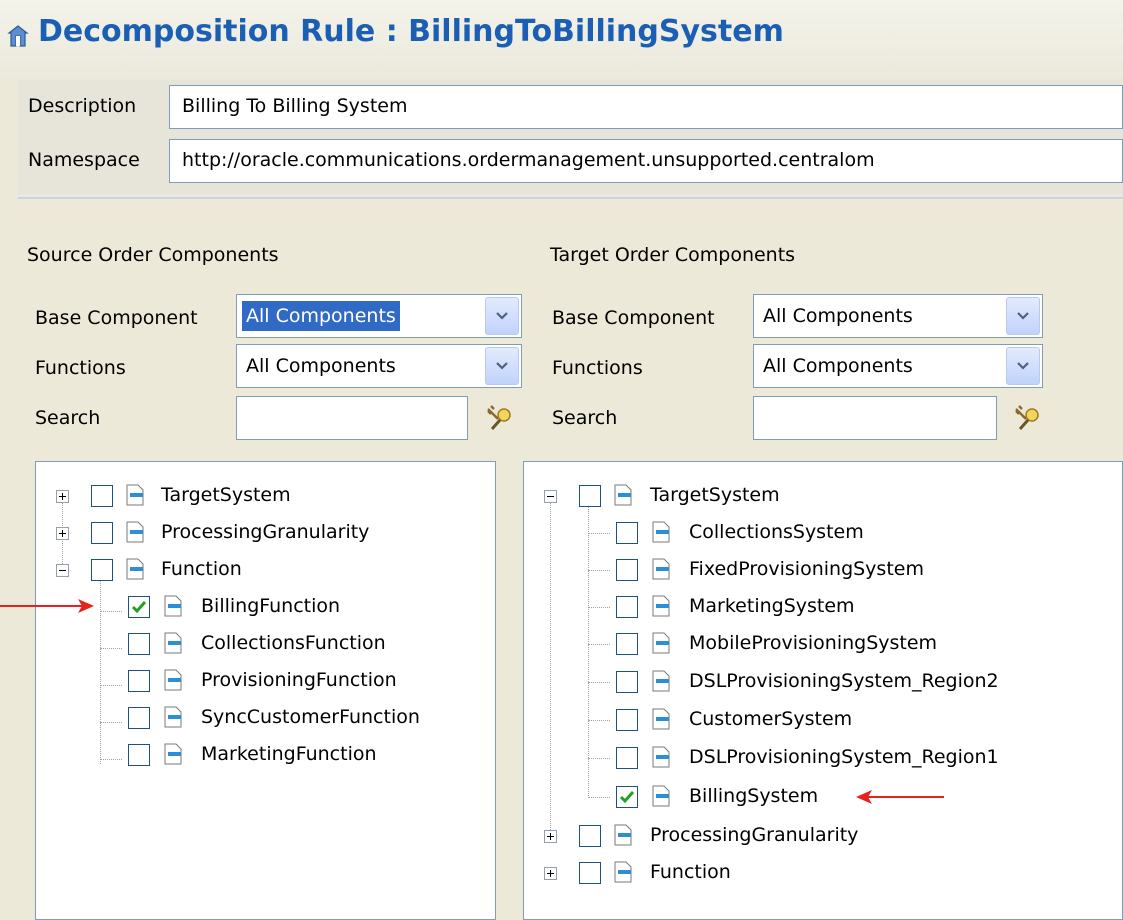  I want to click on tree-node: MarketingFunction, so click(263, 755).